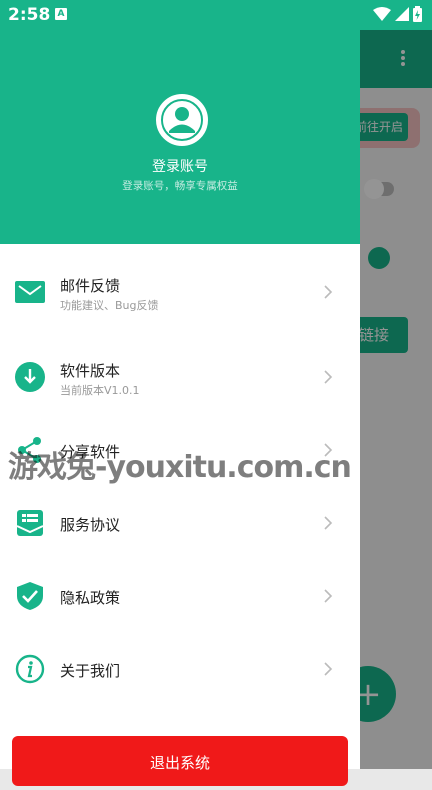 The width and height of the screenshot is (432, 790). What do you see at coordinates (382, 14) in the screenshot?
I see `wifi-icon` at bounding box center [382, 14].